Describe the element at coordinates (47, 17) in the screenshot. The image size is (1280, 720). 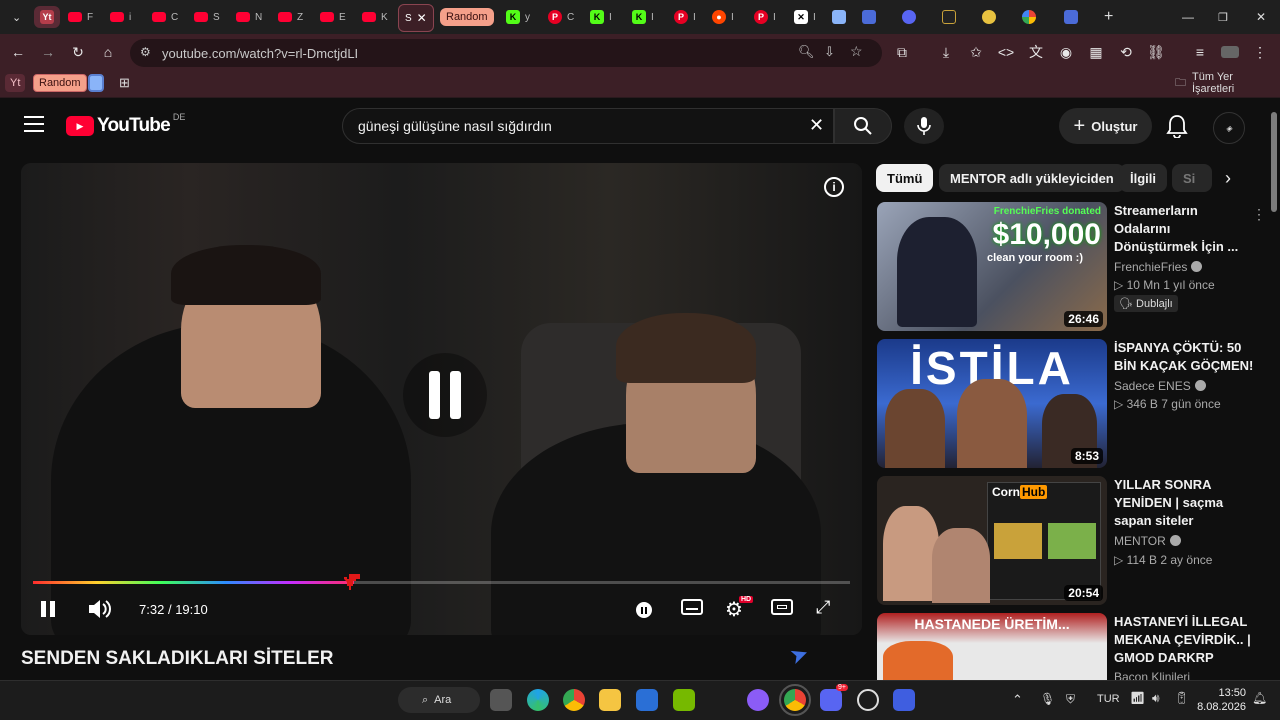
I see `tab-pinned-yt: Yt` at that location.